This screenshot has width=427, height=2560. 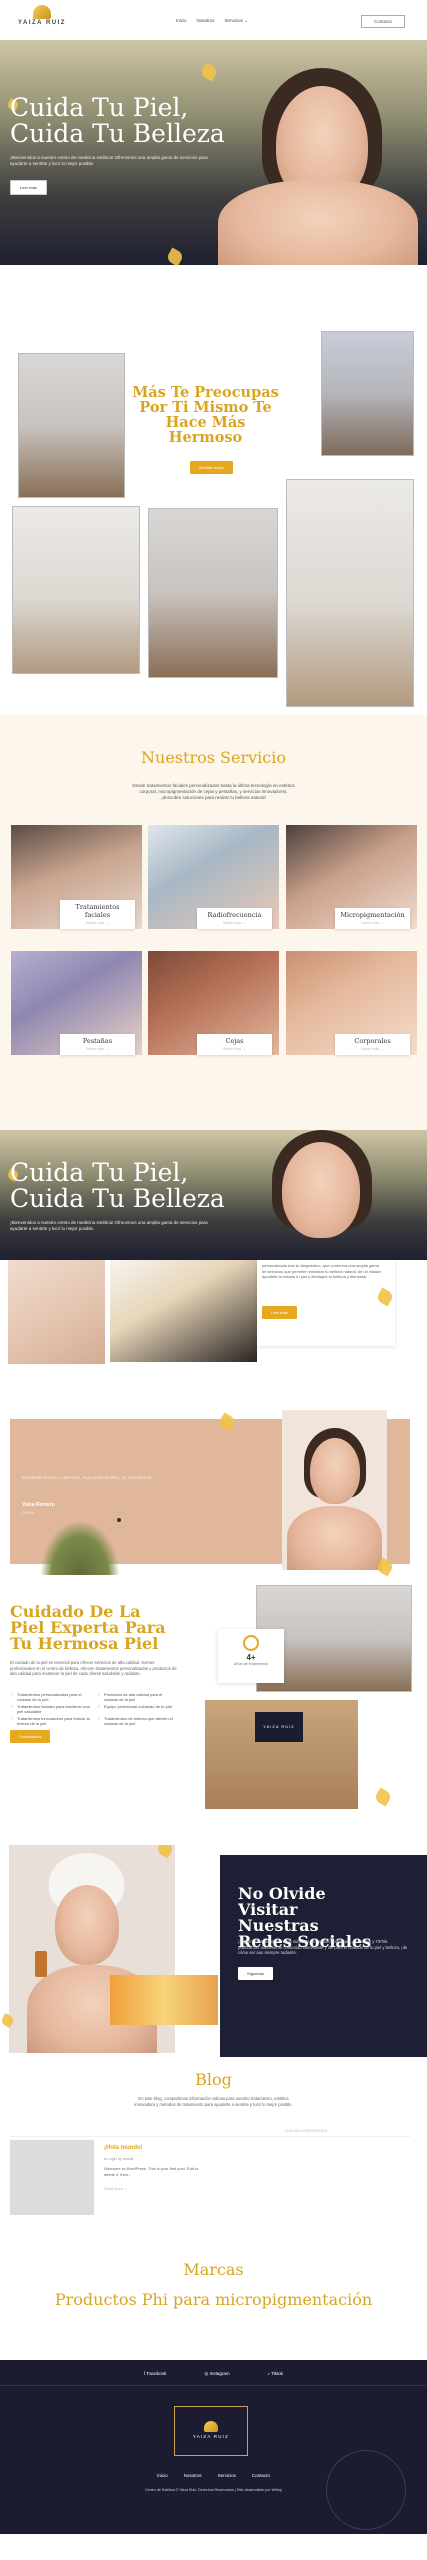 I want to click on award-icon, so click(x=251, y=1643).